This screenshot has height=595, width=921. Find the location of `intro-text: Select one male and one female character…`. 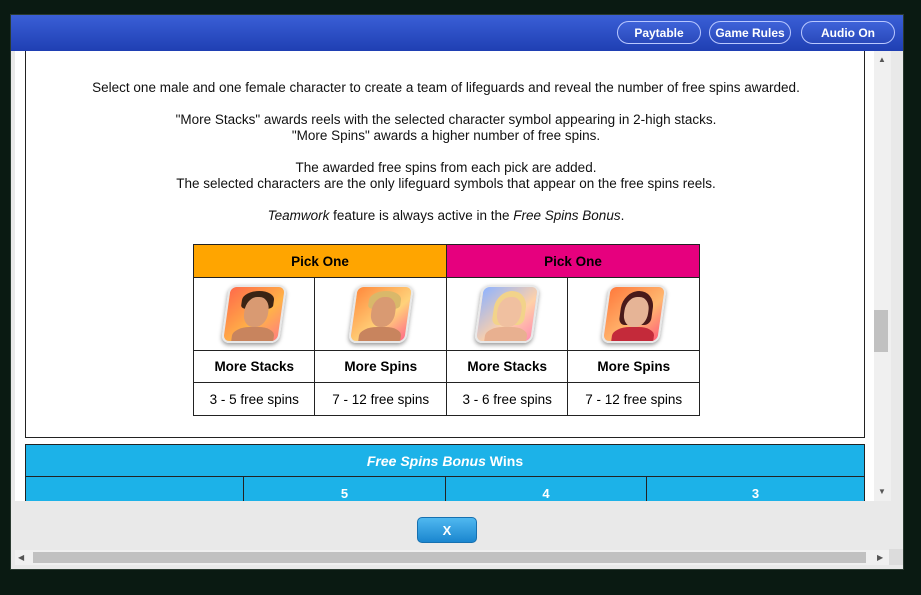

intro-text: Select one male and one female character… is located at coordinates (446, 87).